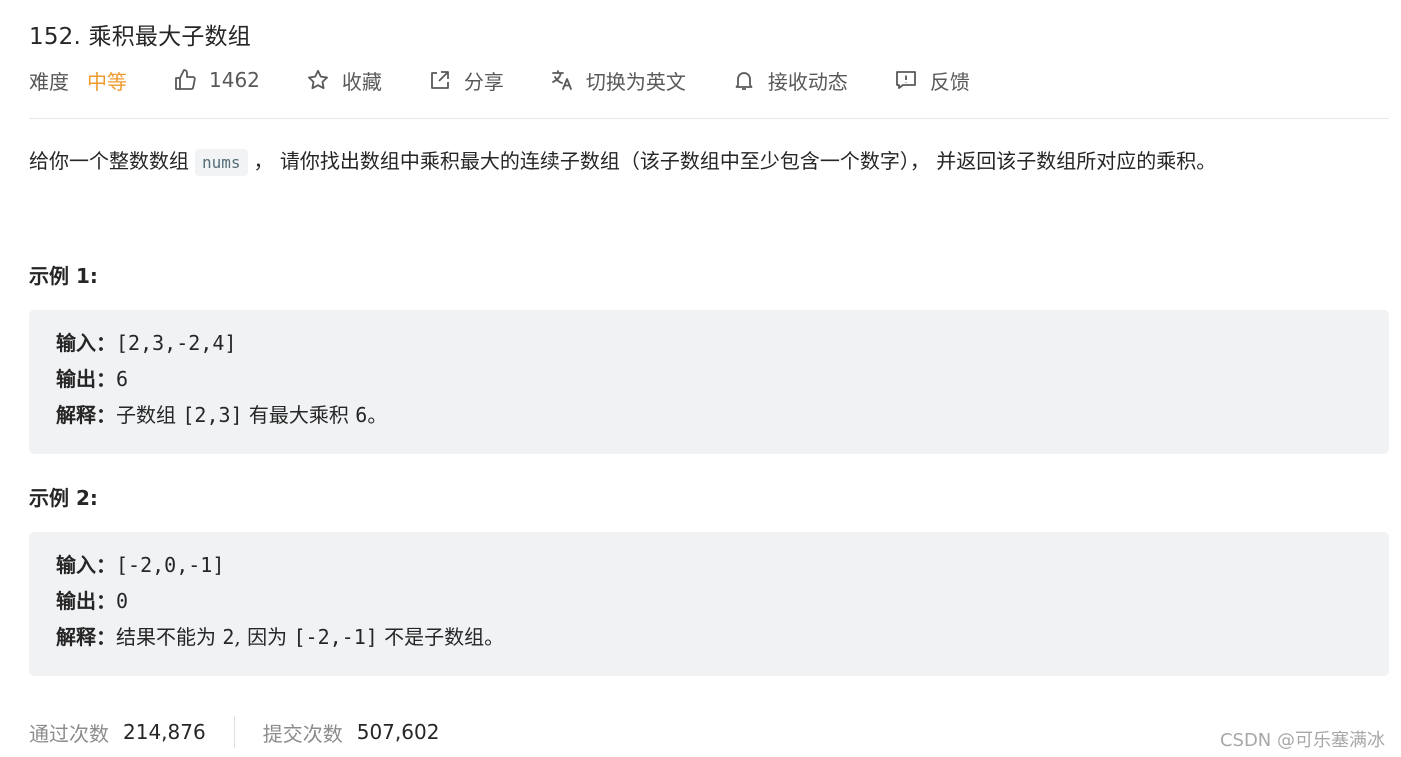 The image size is (1401, 757). I want to click on example-input-row: 输入：[2,3,-2,4], so click(722, 343).